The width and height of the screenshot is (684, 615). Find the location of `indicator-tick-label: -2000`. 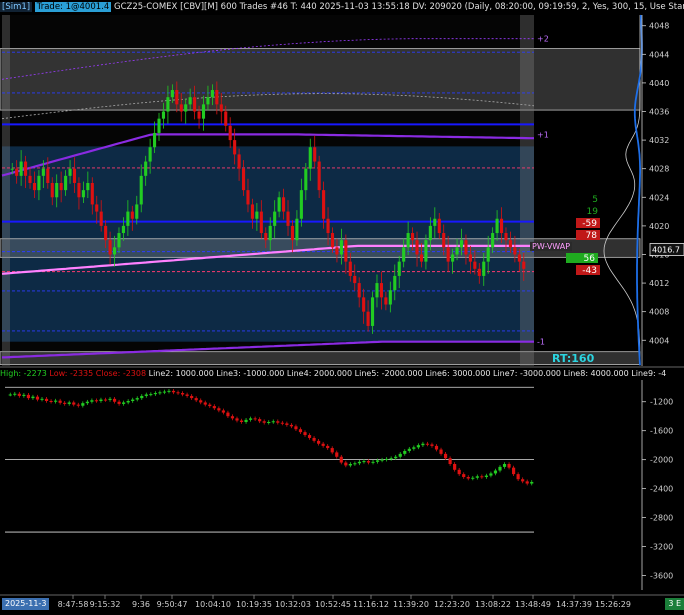

indicator-tick-label: -2000 is located at coordinates (661, 460).